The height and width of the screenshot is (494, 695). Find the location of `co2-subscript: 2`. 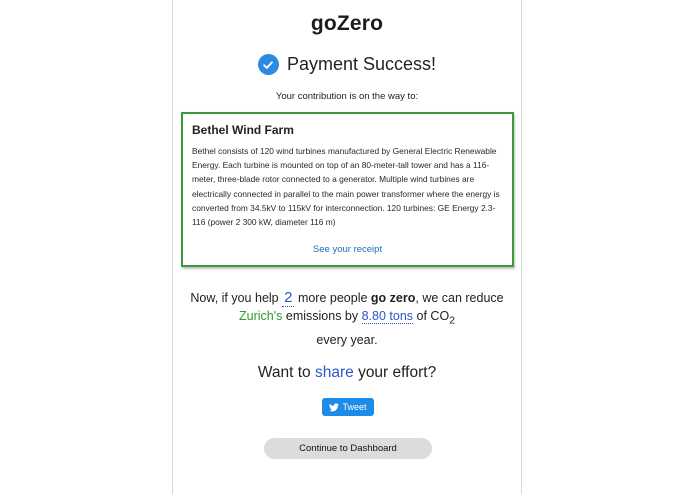

co2-subscript: 2 is located at coordinates (452, 321).